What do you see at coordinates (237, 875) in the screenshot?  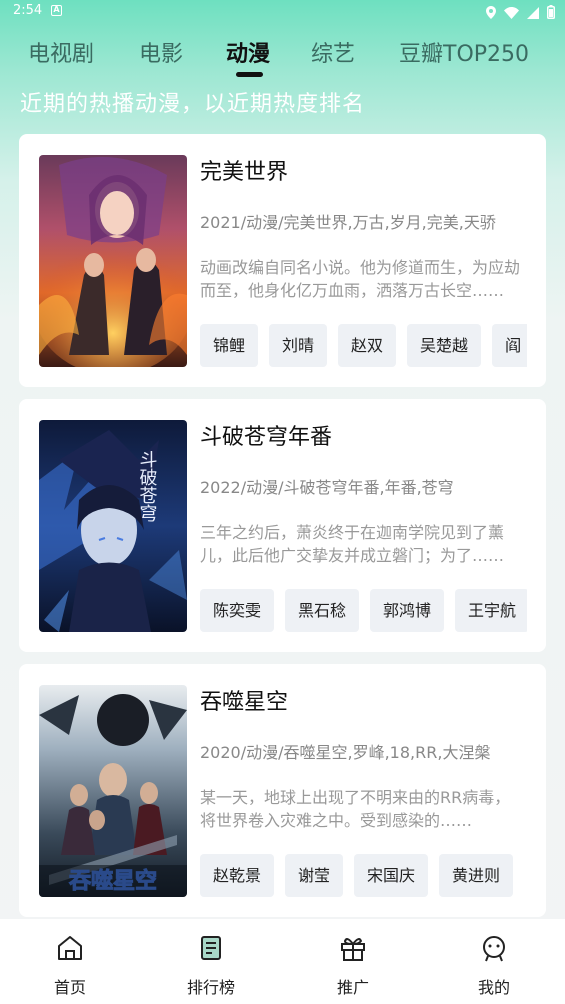 I see `cast-tag: 赵乾景` at bounding box center [237, 875].